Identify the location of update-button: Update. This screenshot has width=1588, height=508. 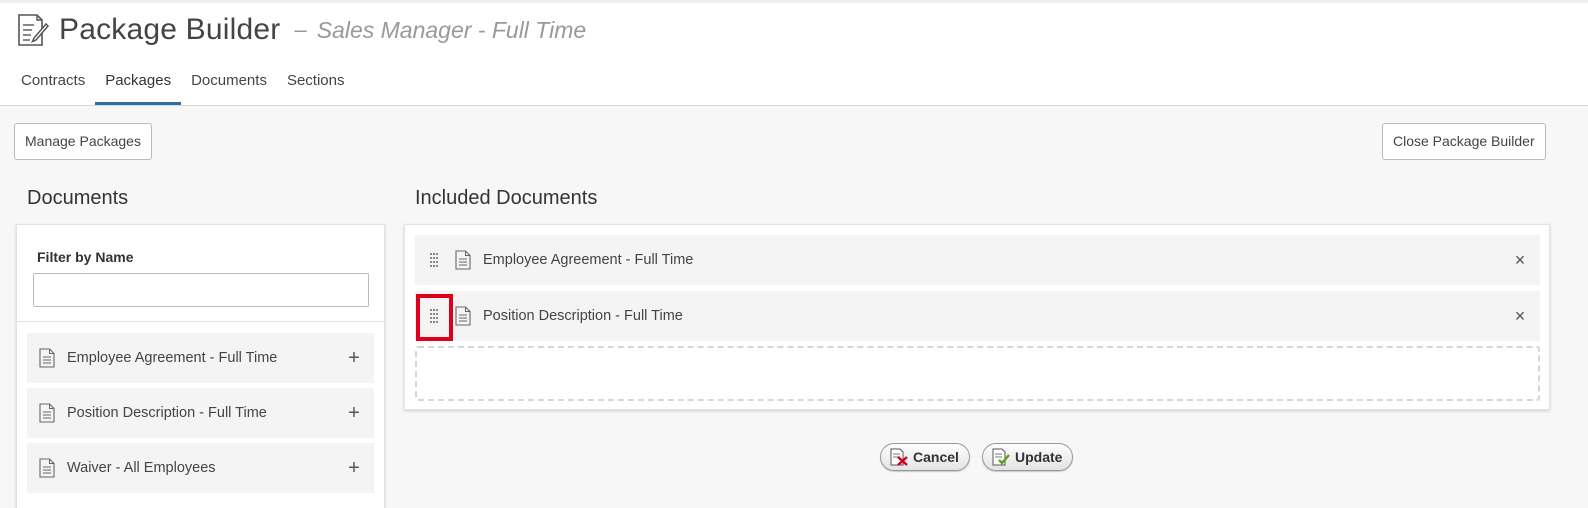
(1028, 457).